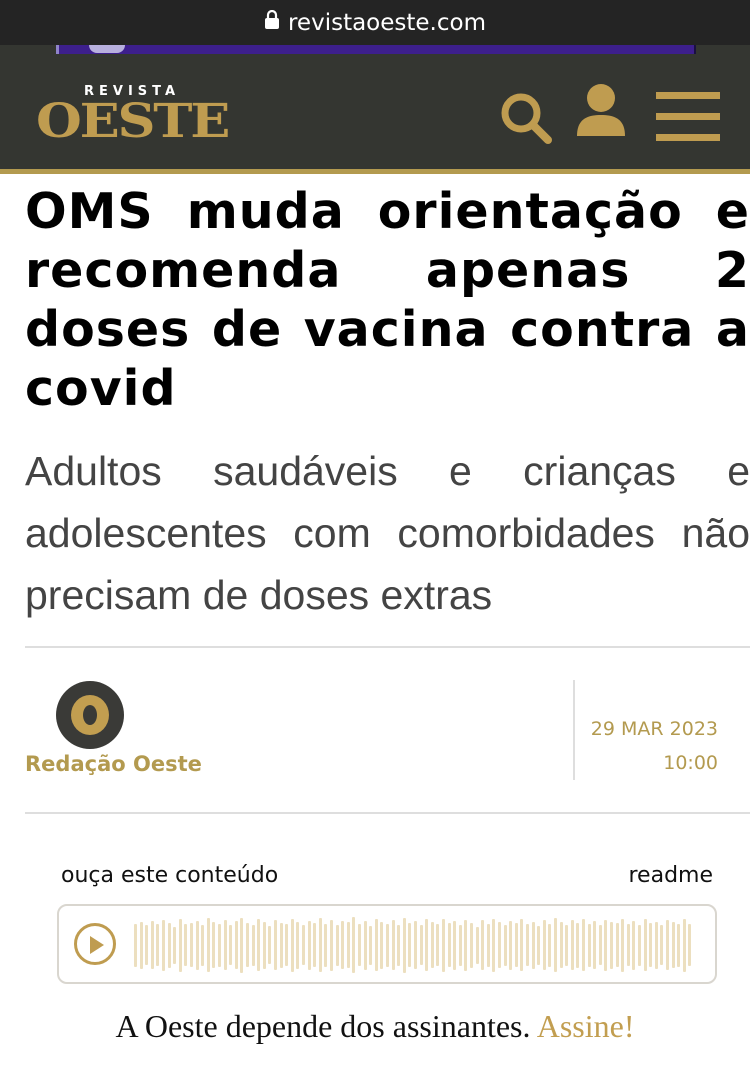 The height and width of the screenshot is (1089, 750). Describe the element at coordinates (107, 49) in the screenshot. I see `ad-logo` at that location.